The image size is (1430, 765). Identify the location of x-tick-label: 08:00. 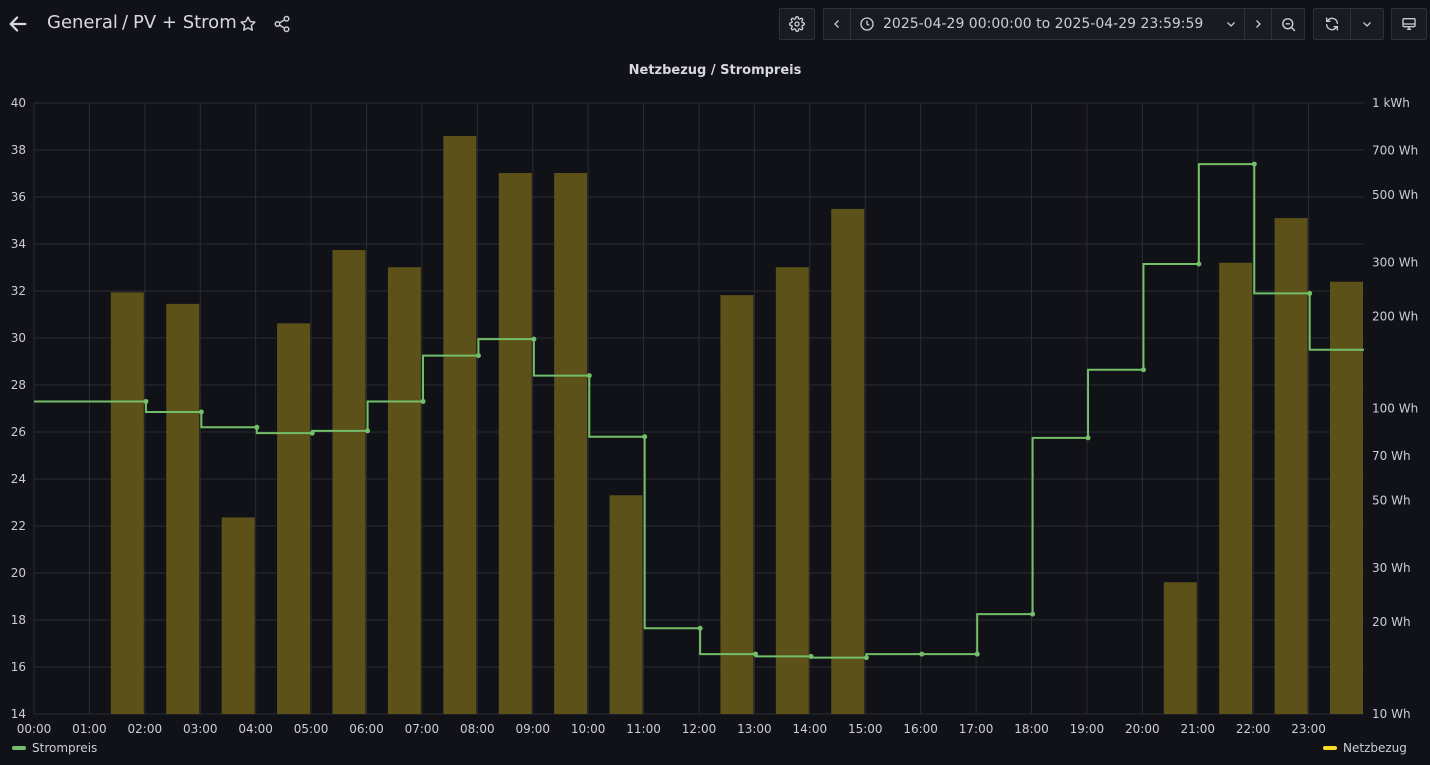
(477, 729).